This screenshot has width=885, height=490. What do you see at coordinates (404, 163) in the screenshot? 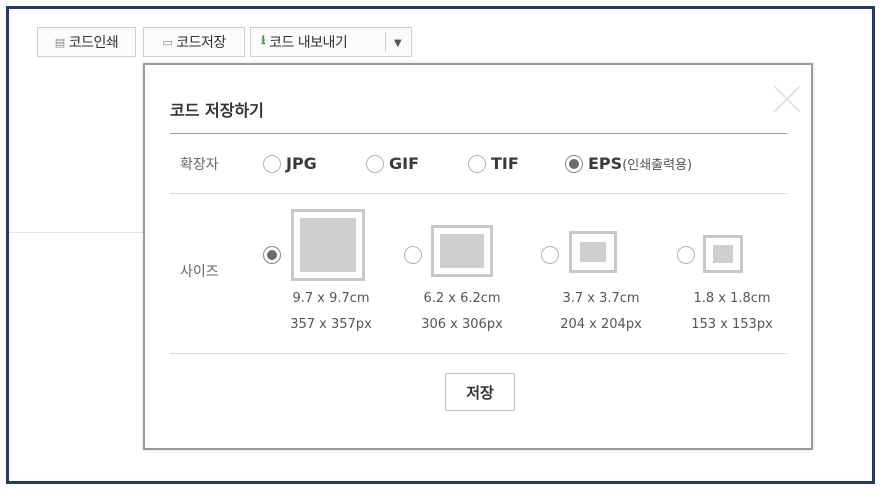
I see `format-label-gif: GIF` at bounding box center [404, 163].